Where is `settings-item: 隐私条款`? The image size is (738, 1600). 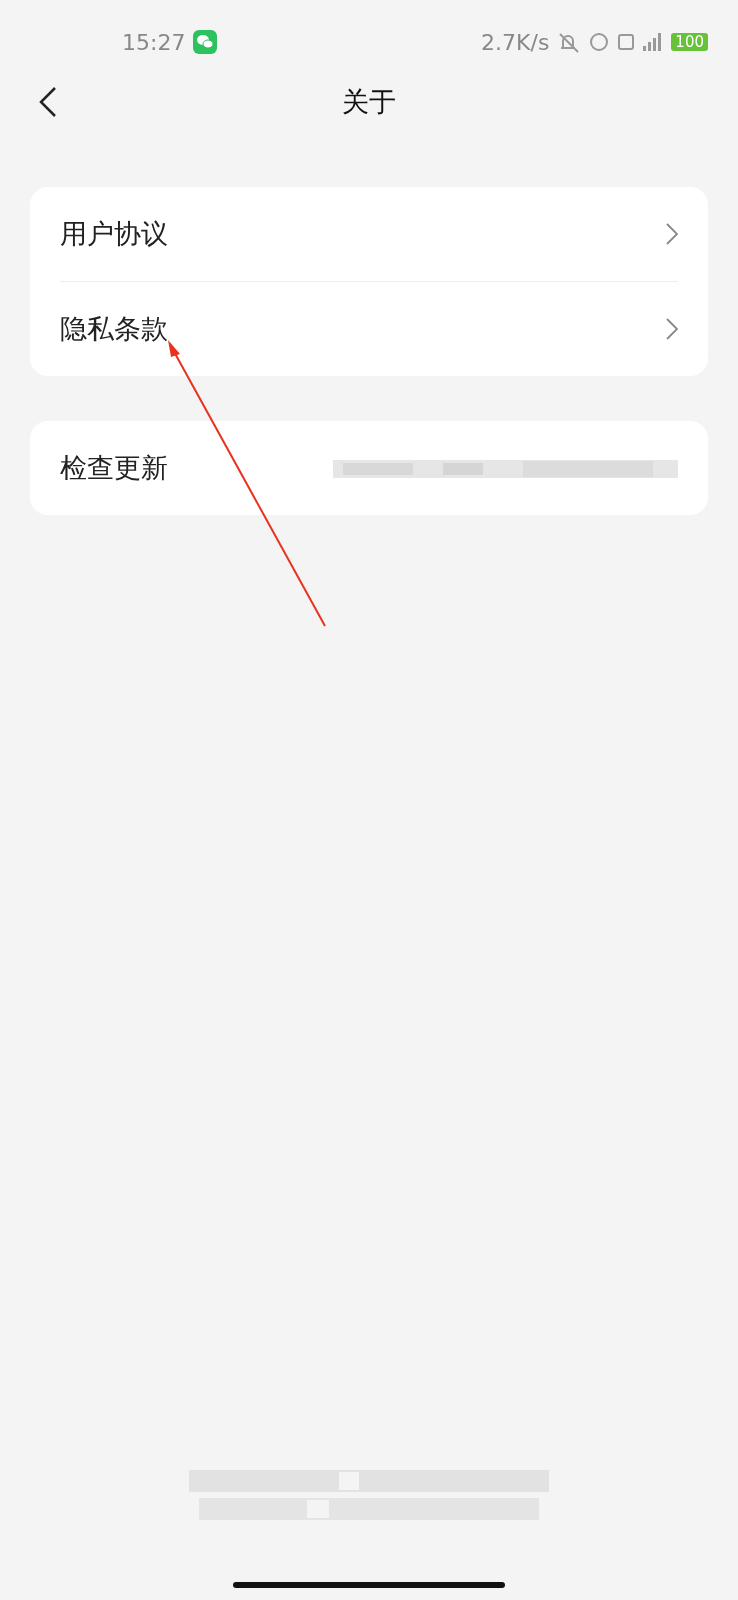
settings-item: 隐私条款 is located at coordinates (114, 329).